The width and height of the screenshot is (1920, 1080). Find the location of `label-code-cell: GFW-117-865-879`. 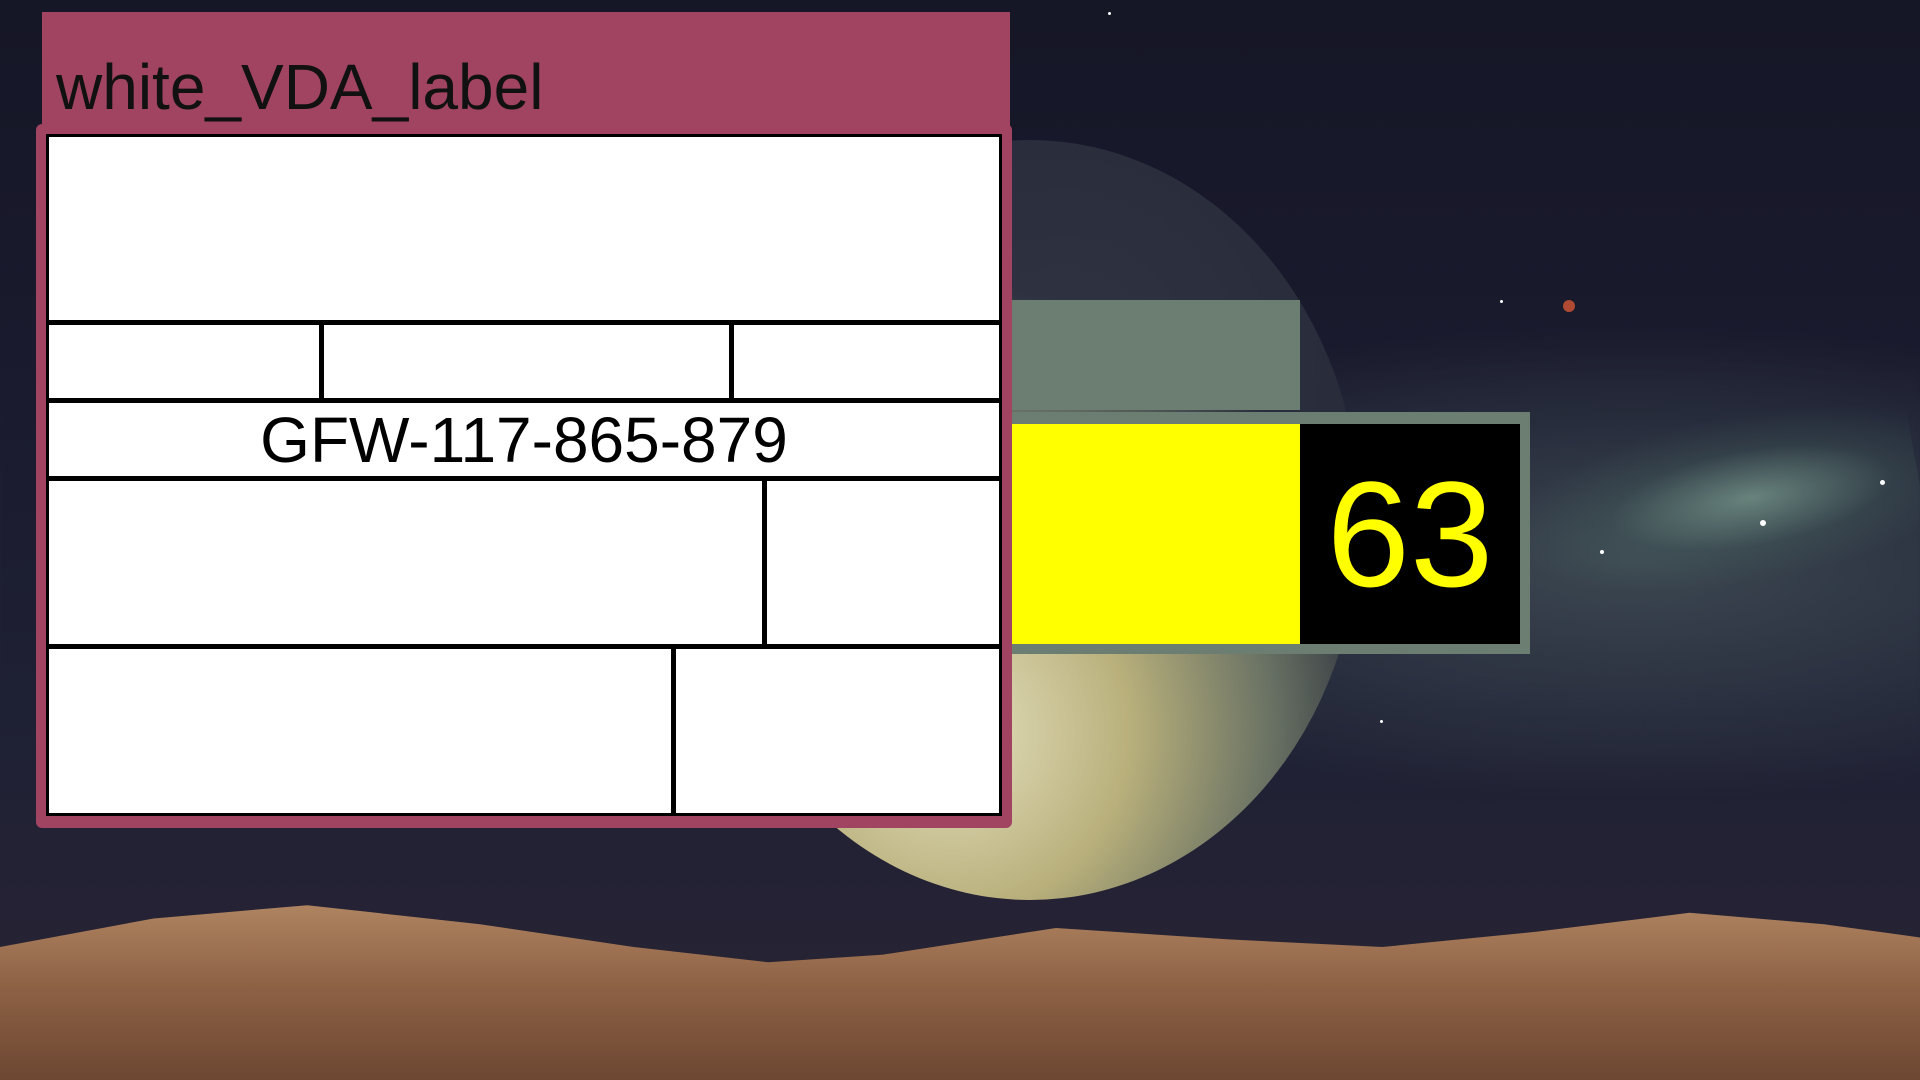

label-code-cell: GFW-117-865-879 is located at coordinates (524, 439).